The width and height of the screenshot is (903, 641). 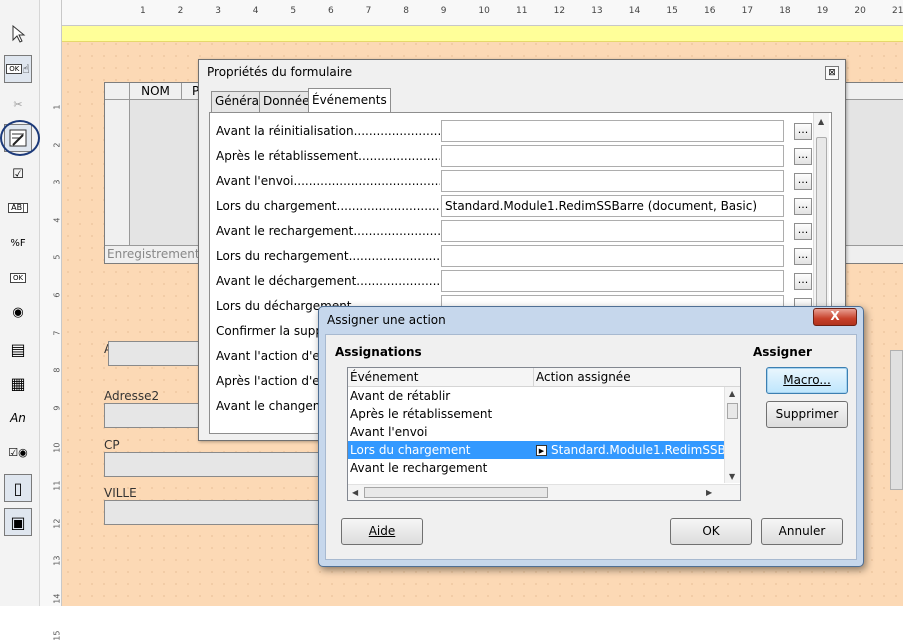 I want to click on supprimer-button: Supprimer, so click(x=807, y=414).